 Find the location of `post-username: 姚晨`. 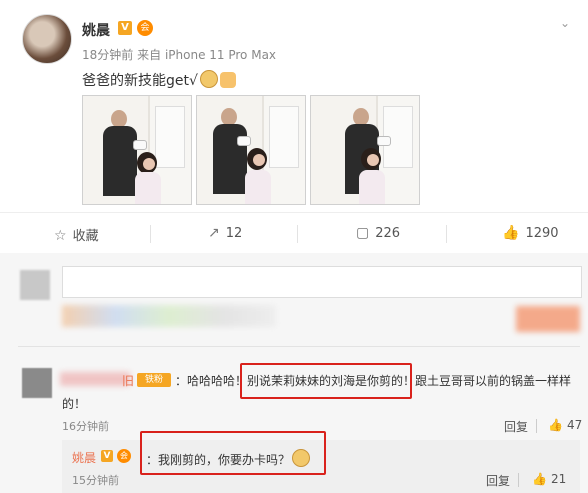

post-username: 姚晨 is located at coordinates (96, 30).